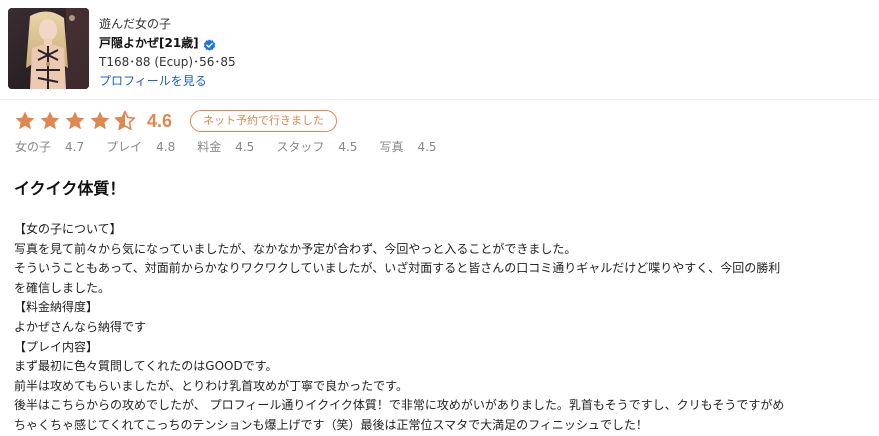  What do you see at coordinates (125, 121) in the screenshot?
I see `star-half-icon` at bounding box center [125, 121].